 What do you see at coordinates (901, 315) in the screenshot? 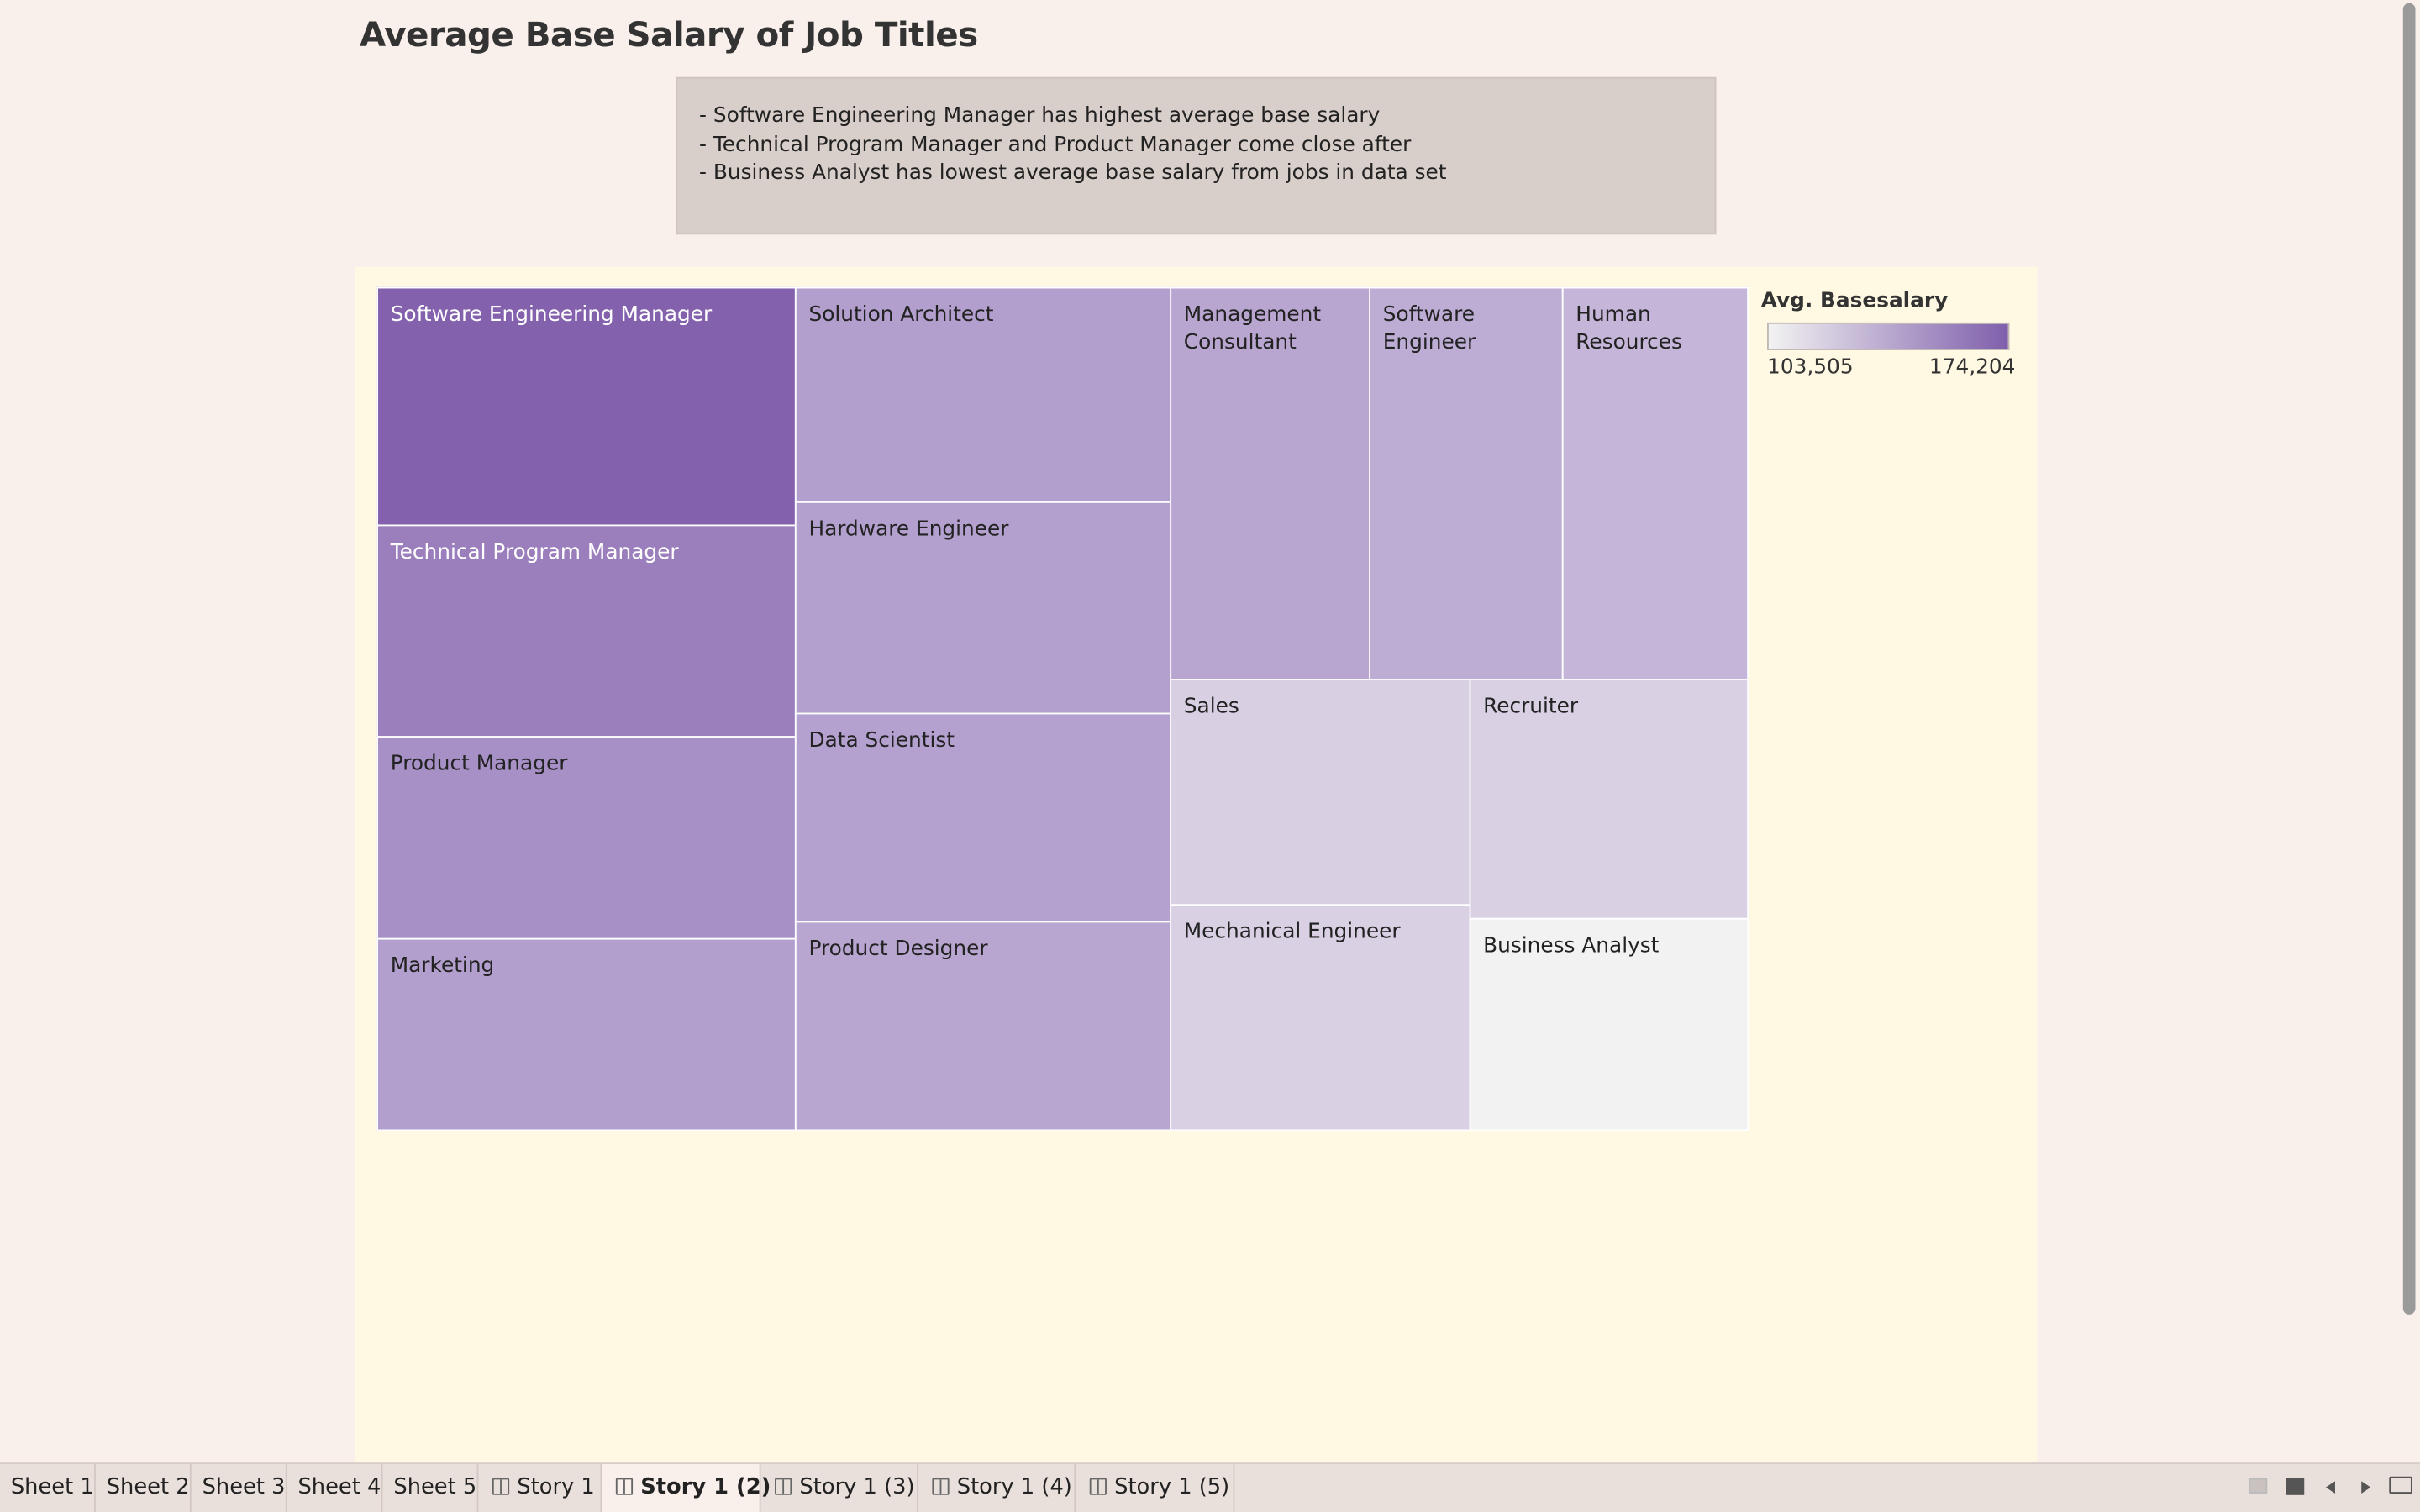
I see `cell-label: Solution Architect` at bounding box center [901, 315].